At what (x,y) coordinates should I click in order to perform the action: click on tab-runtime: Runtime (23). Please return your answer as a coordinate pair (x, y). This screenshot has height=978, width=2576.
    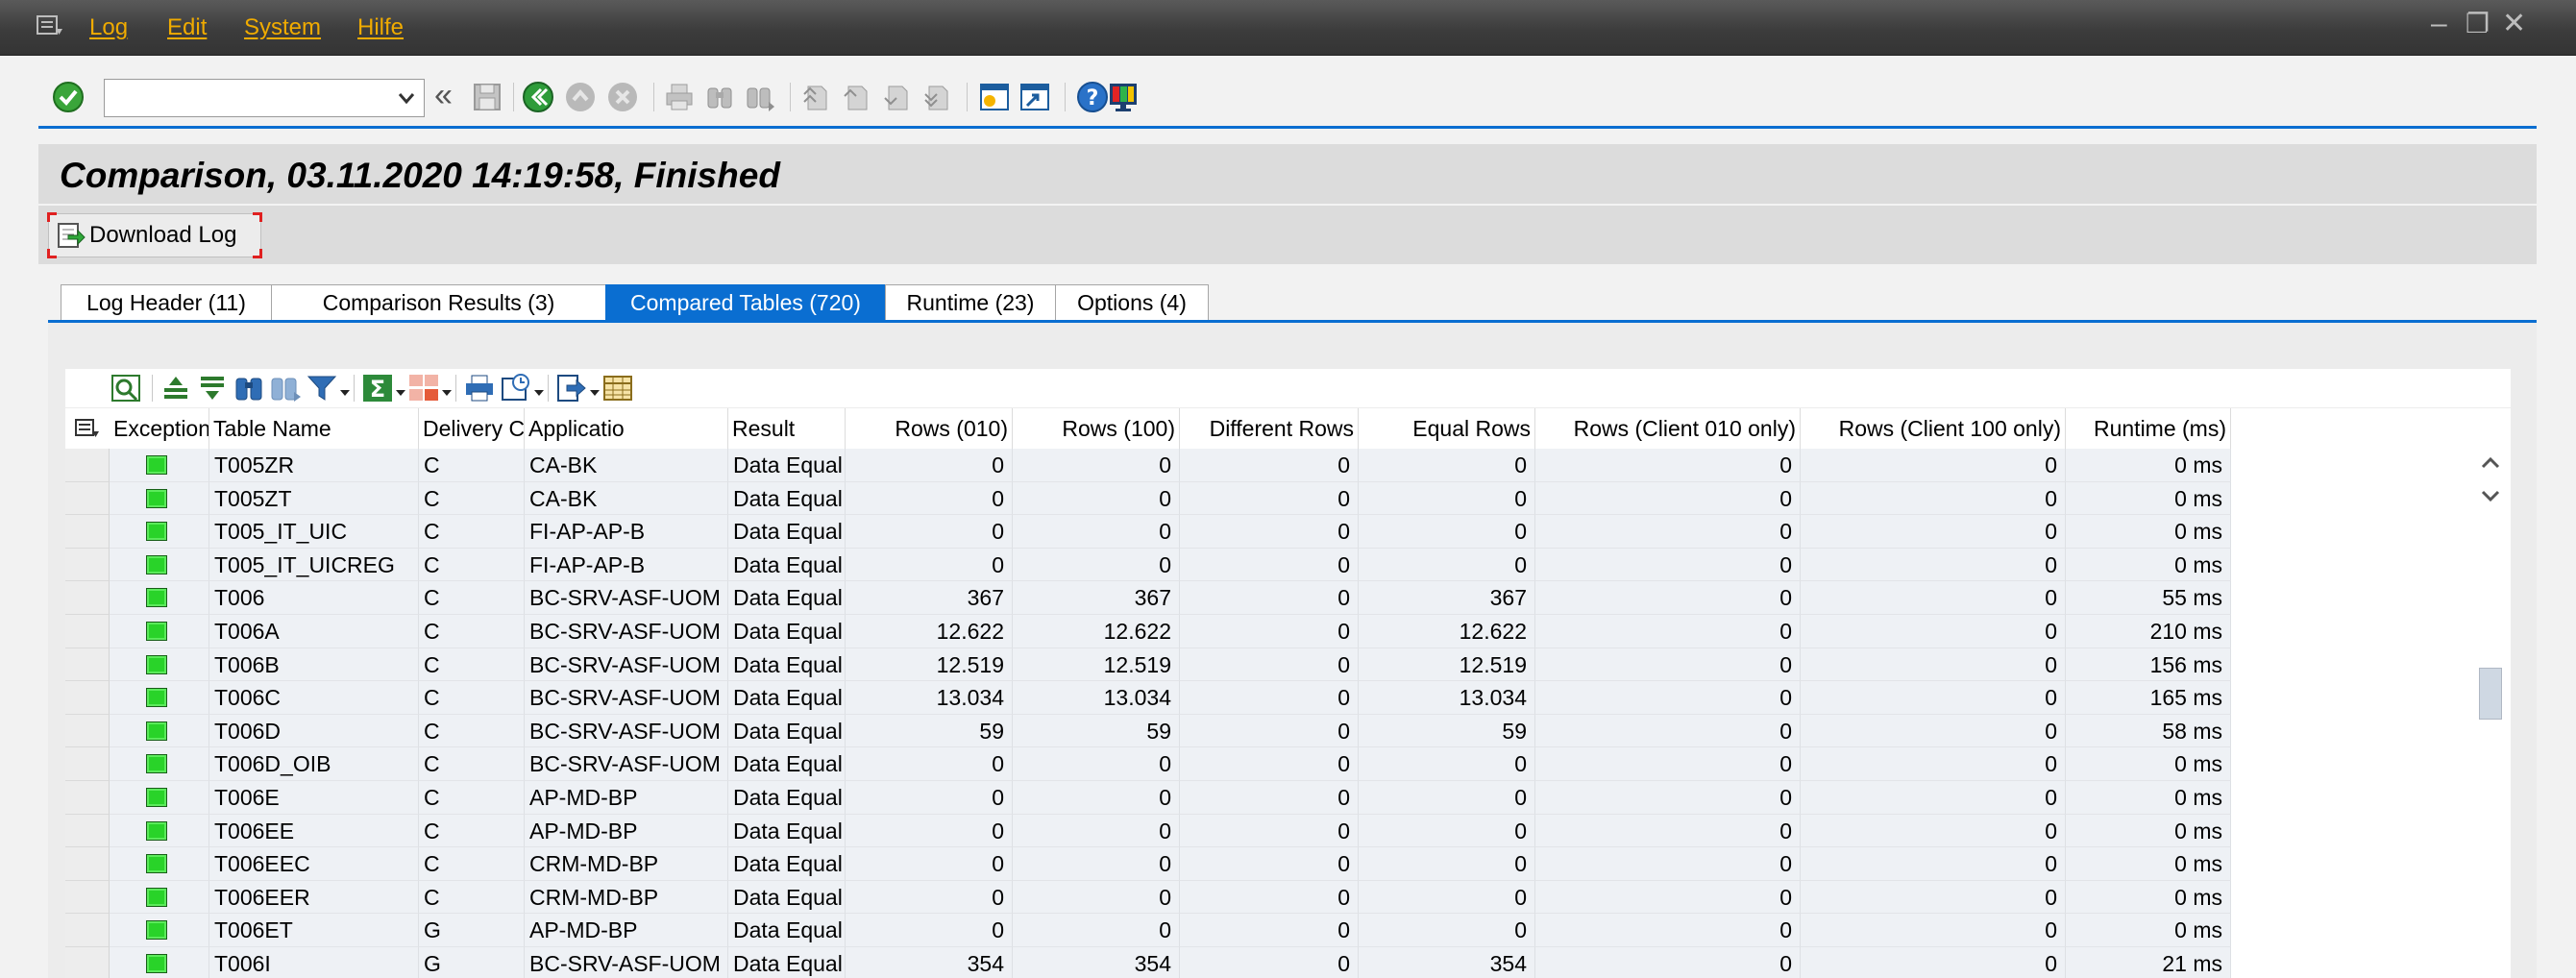
    Looking at the image, I should click on (970, 302).